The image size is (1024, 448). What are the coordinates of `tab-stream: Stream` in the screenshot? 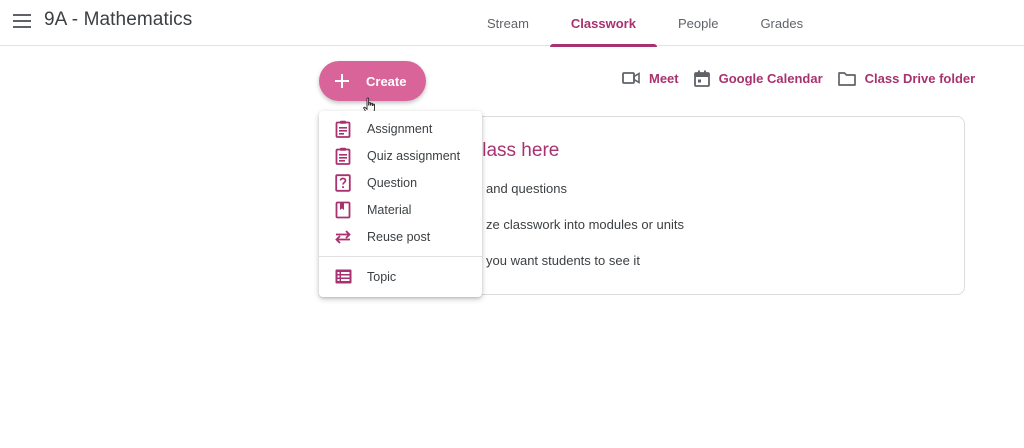 It's located at (508, 23).